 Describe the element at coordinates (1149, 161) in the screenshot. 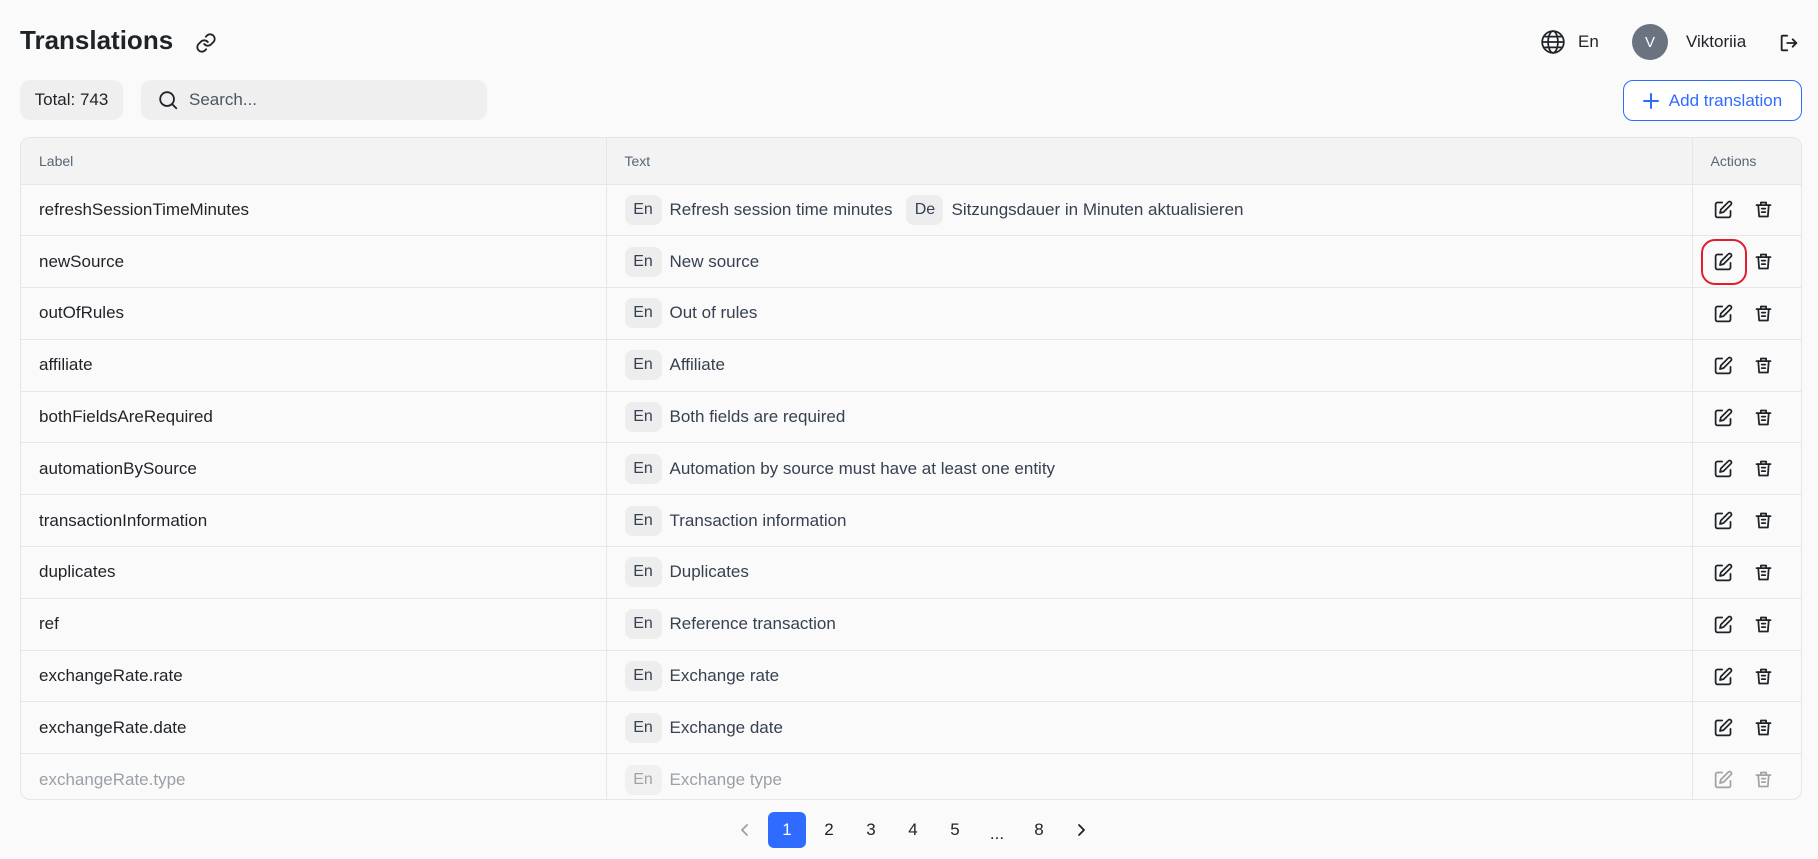

I see `column-header-text: Text` at that location.